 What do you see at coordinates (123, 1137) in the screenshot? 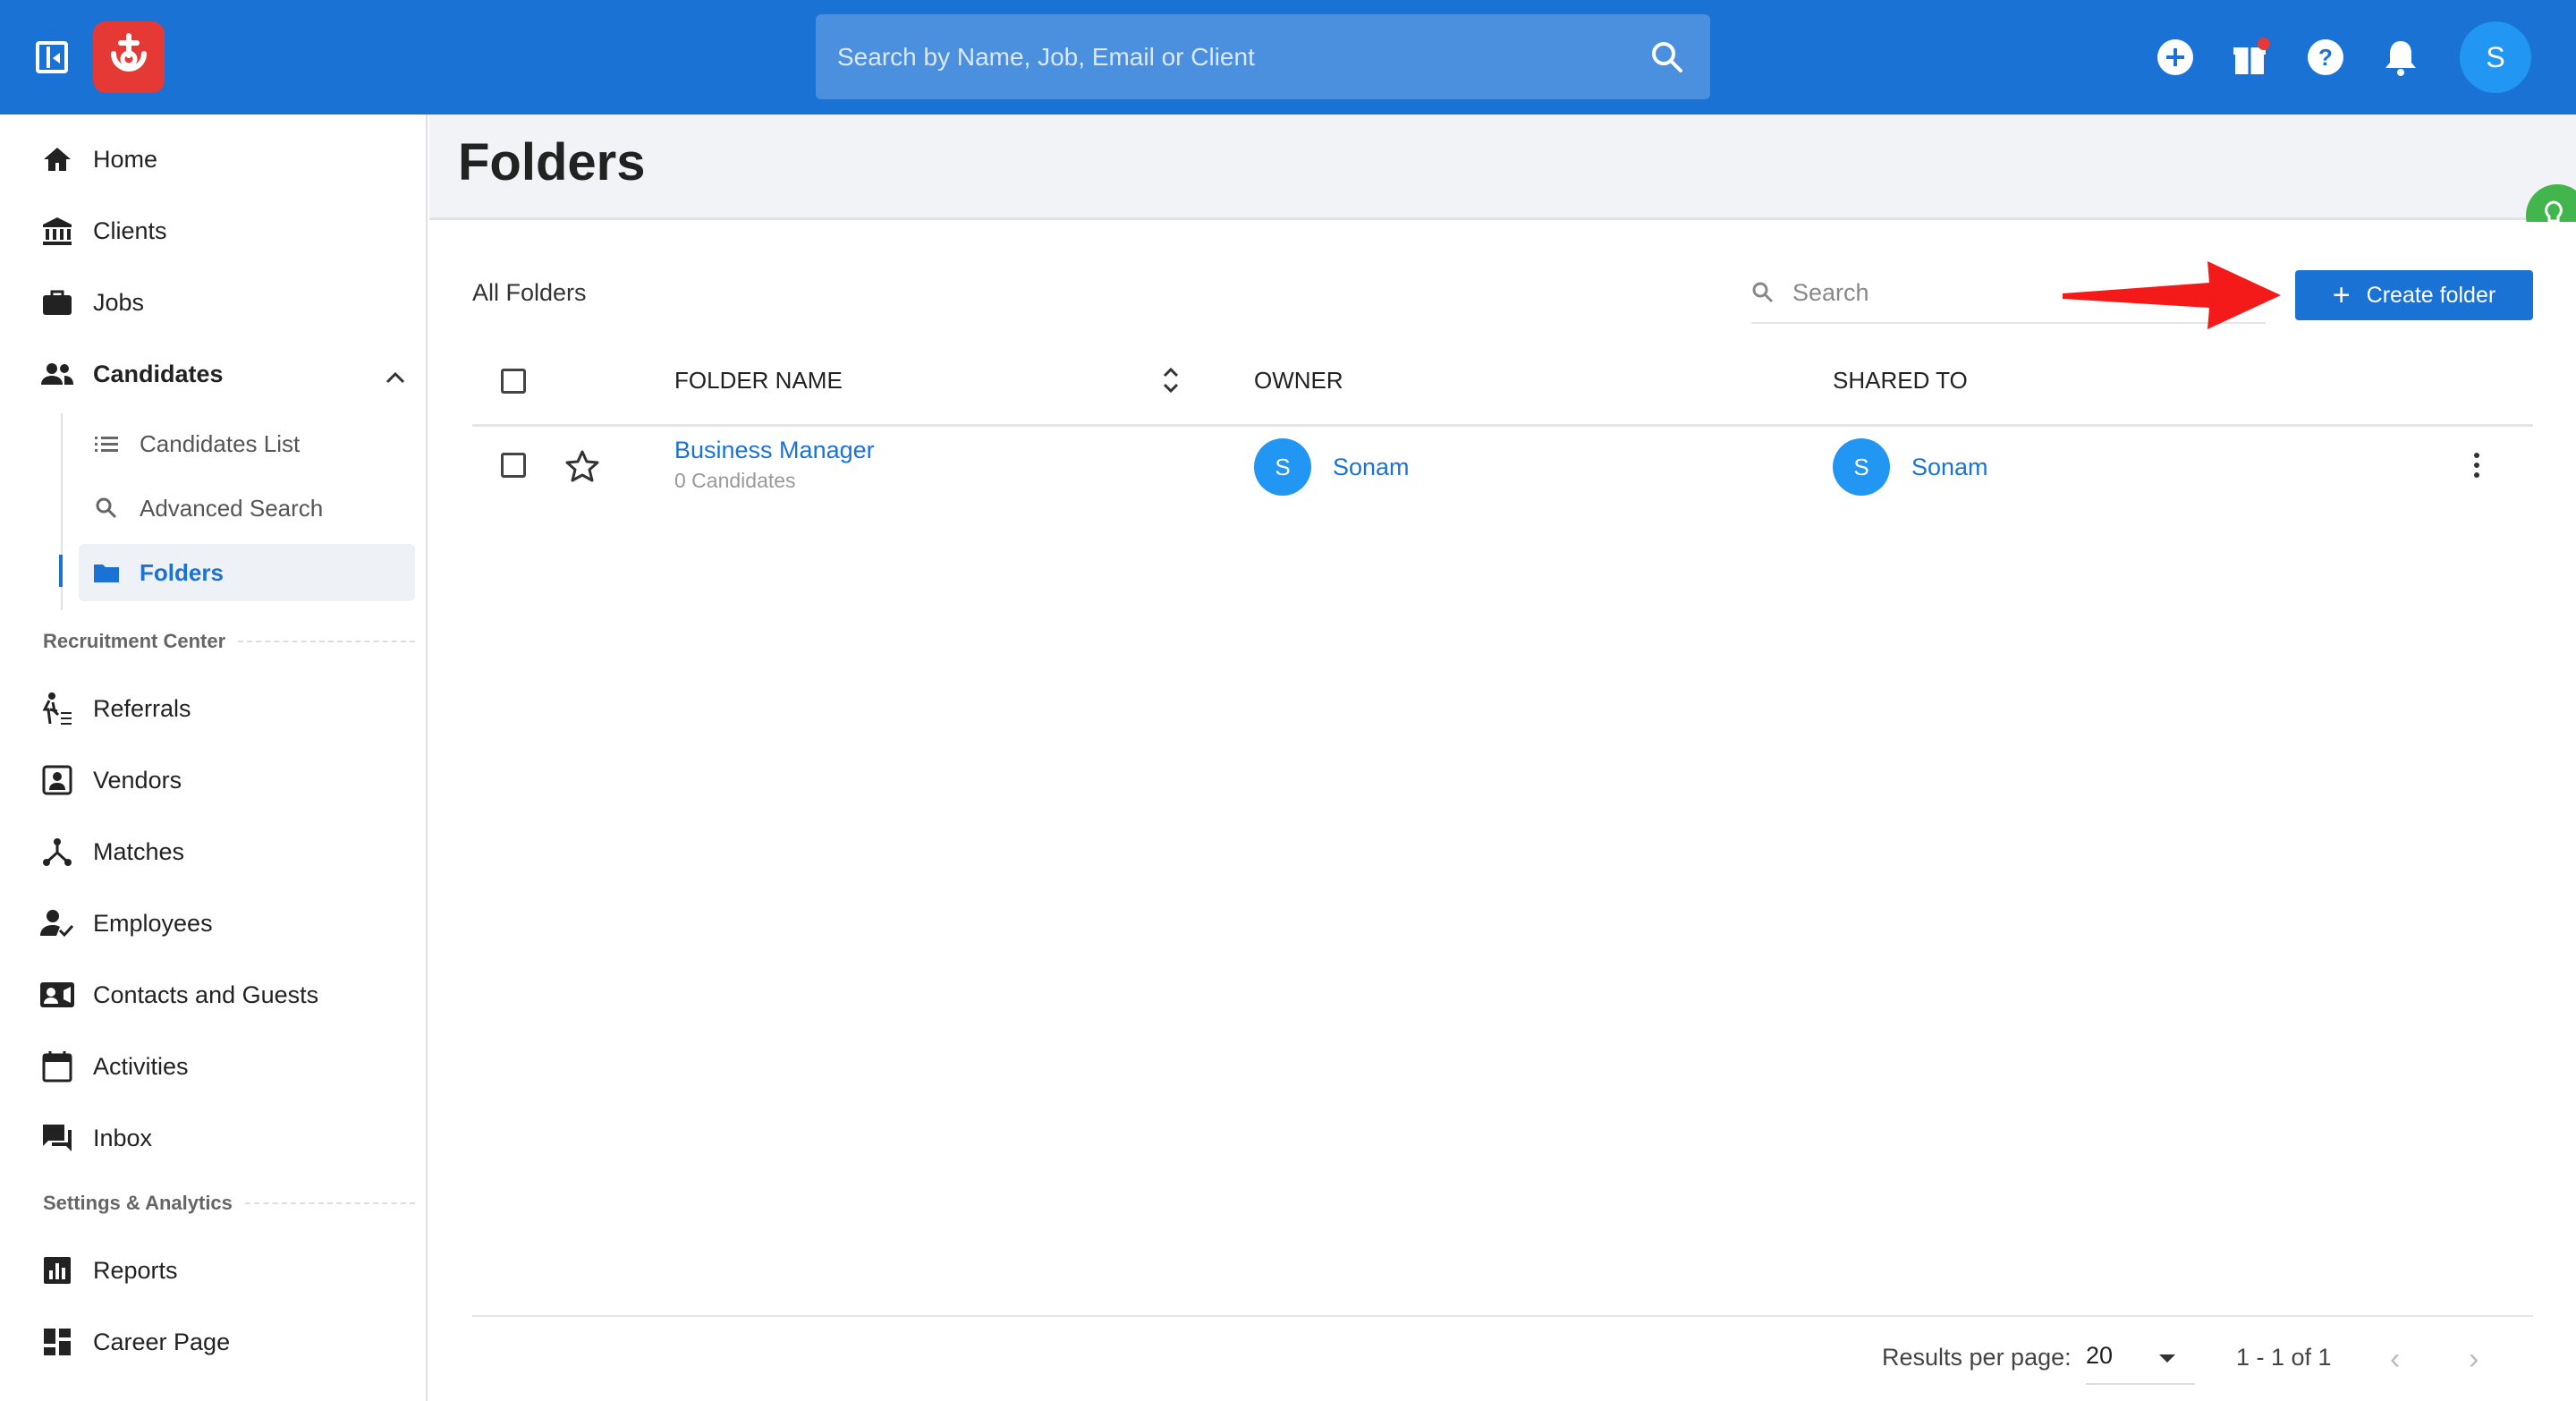
I see `sidebar-item-label: Inbox` at bounding box center [123, 1137].